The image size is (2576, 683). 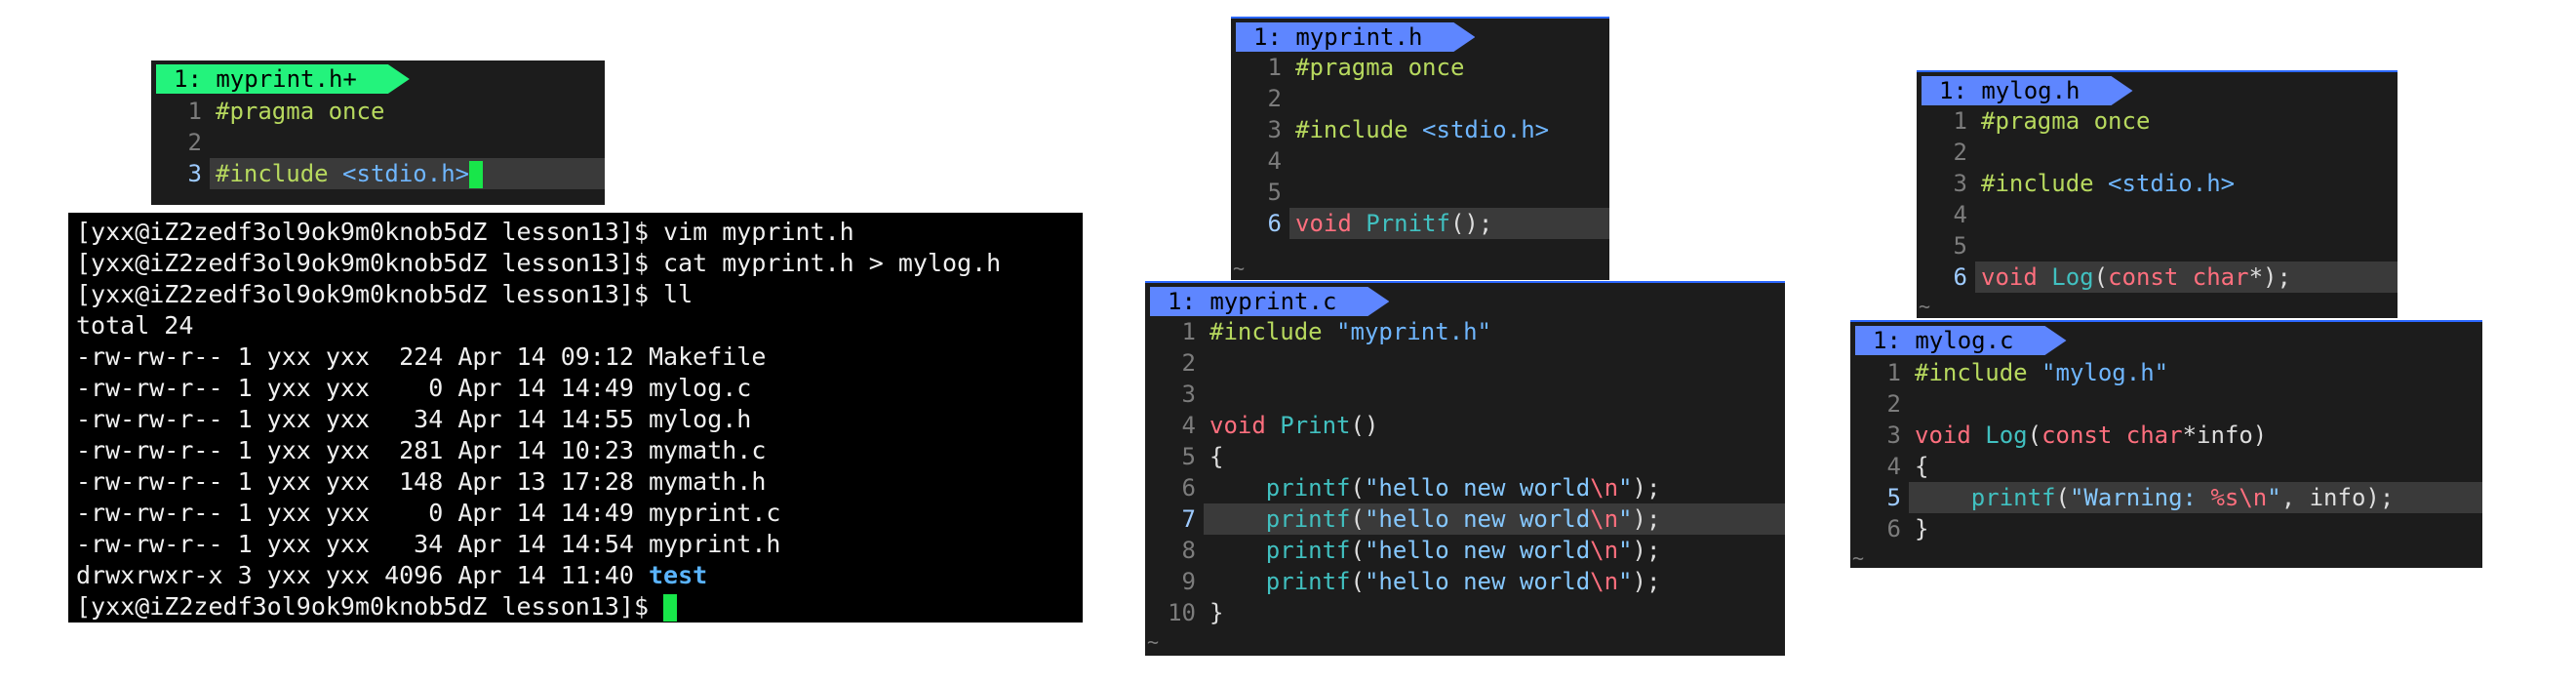 What do you see at coordinates (283, 79) in the screenshot?
I see `buffer-tab: 1: myprint.h+` at bounding box center [283, 79].